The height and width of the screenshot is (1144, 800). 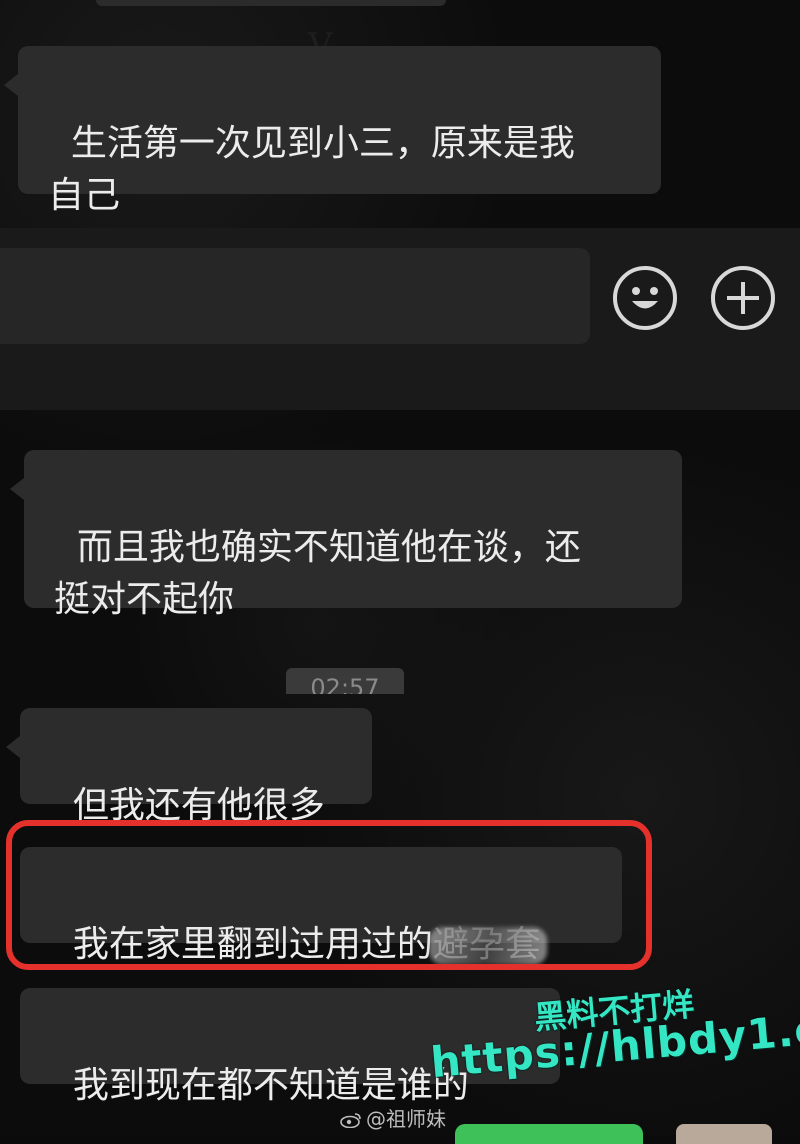 I want to click on message-text: 我到现在都不知道是谁的, so click(x=270, y=1085).